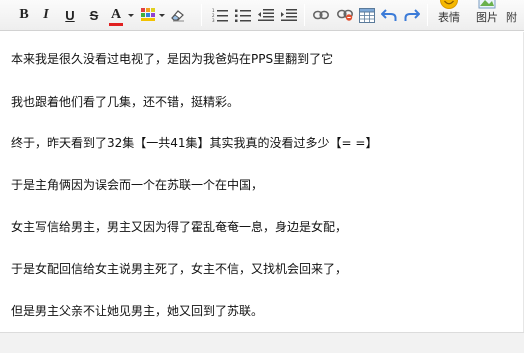 This screenshot has height=353, width=524. I want to click on redo-button, so click(412, 15).